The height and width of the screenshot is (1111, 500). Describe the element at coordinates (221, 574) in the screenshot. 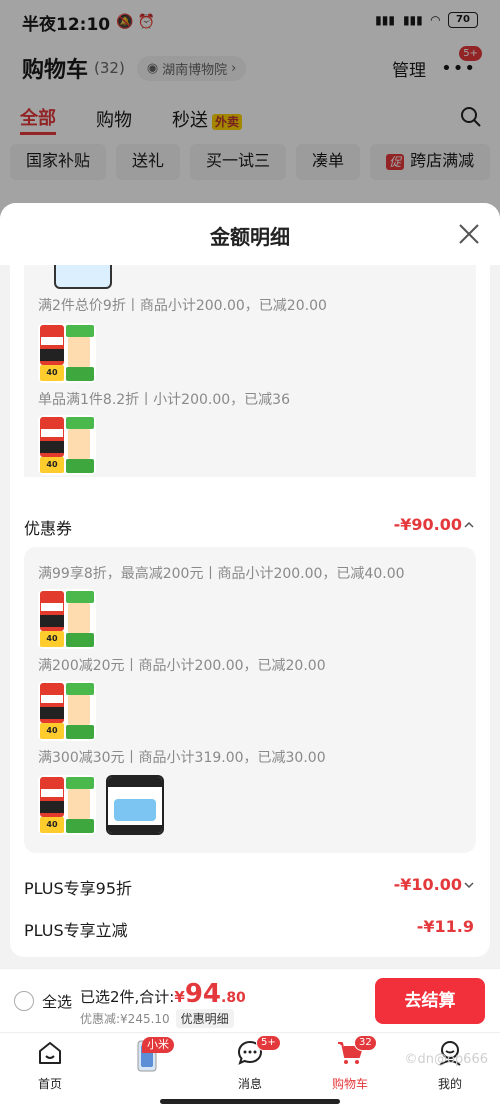

I see `coupon-rule: 满99享8折，最高减200元丨商品小计200.00，已减40.00` at that location.